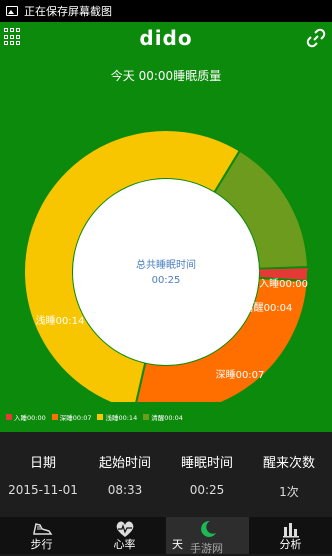  Describe the element at coordinates (166, 535) in the screenshot. I see `bottom-nav: 步行 心率 天 分析` at that location.